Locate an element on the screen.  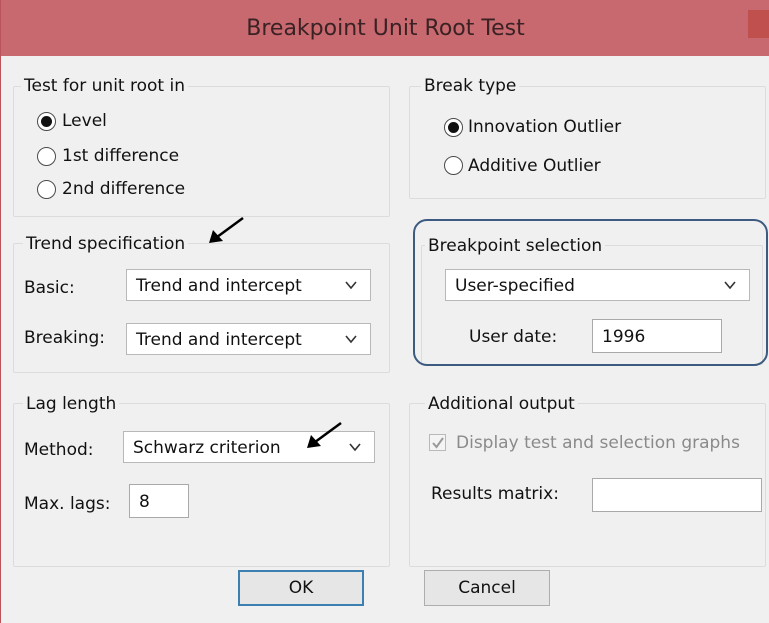
level-radio is located at coordinates (46, 121).